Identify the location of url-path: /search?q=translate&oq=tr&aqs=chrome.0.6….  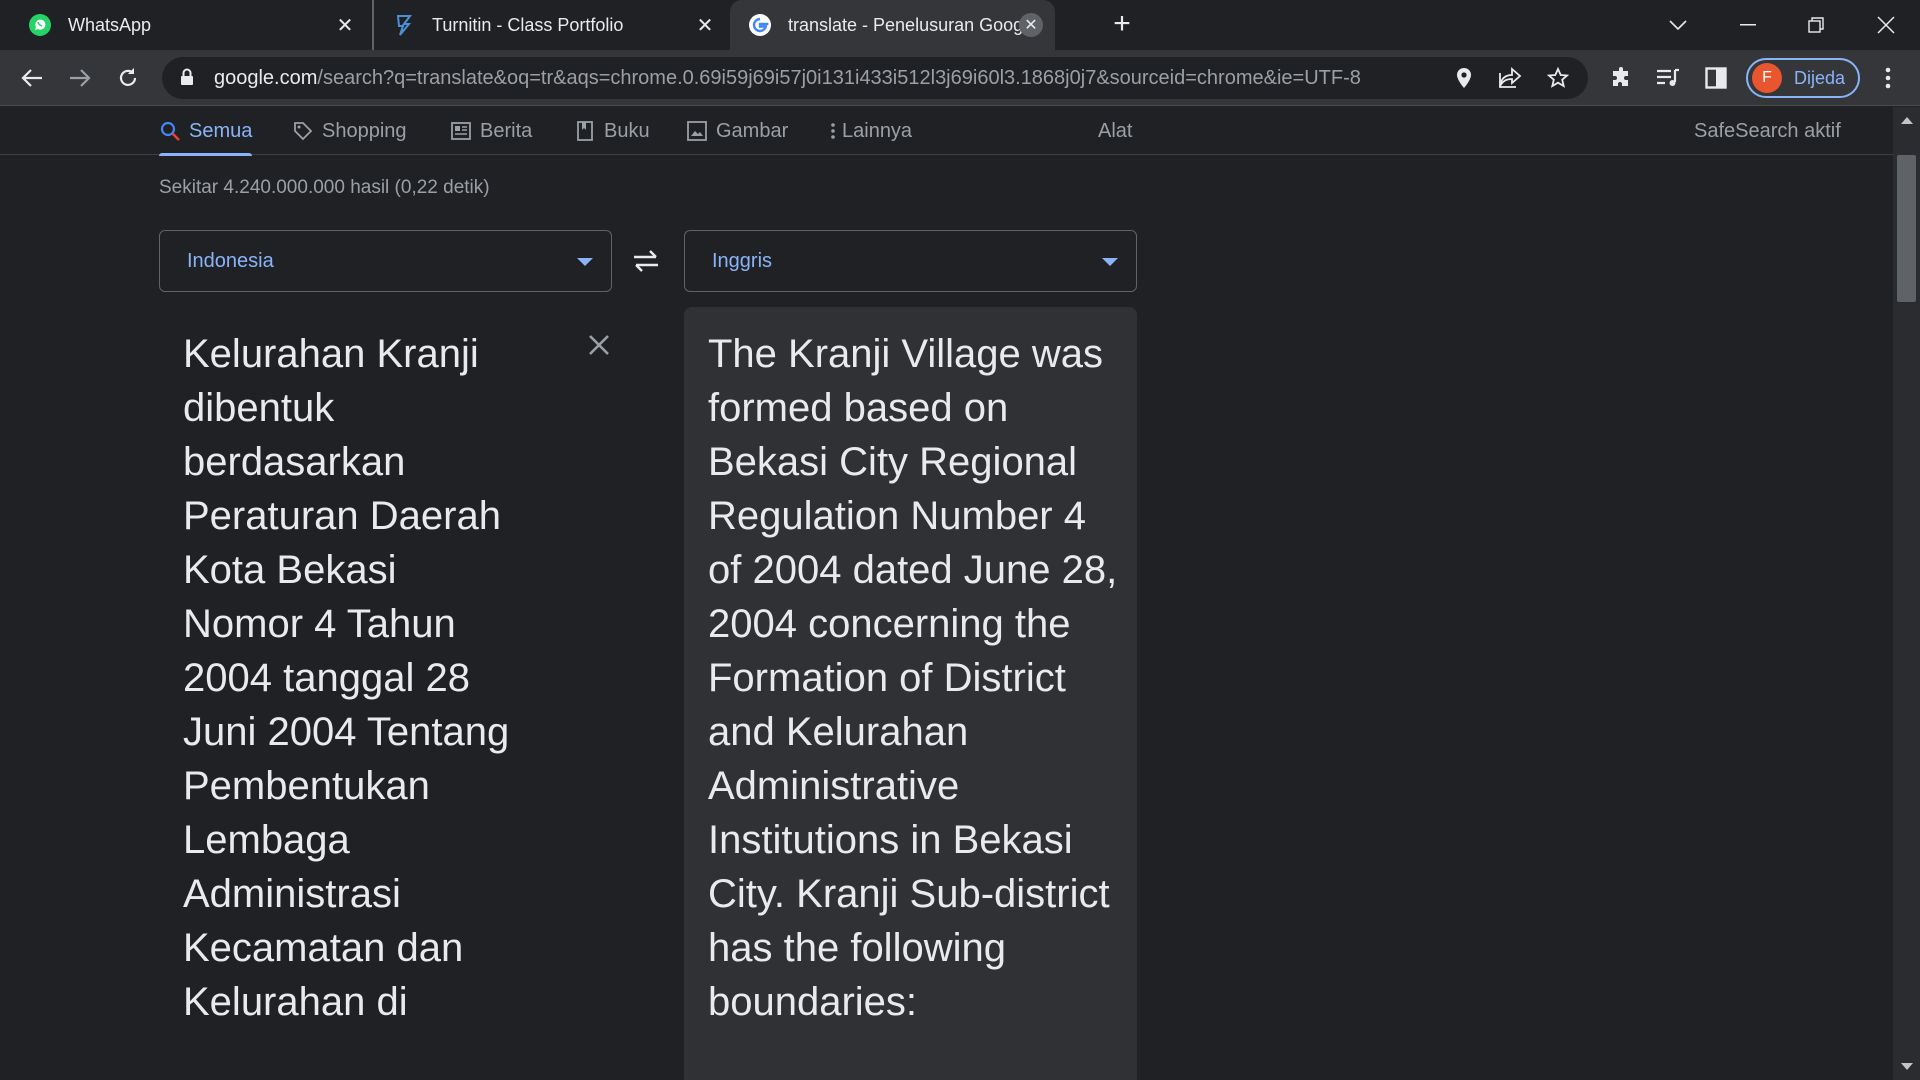
(839, 77).